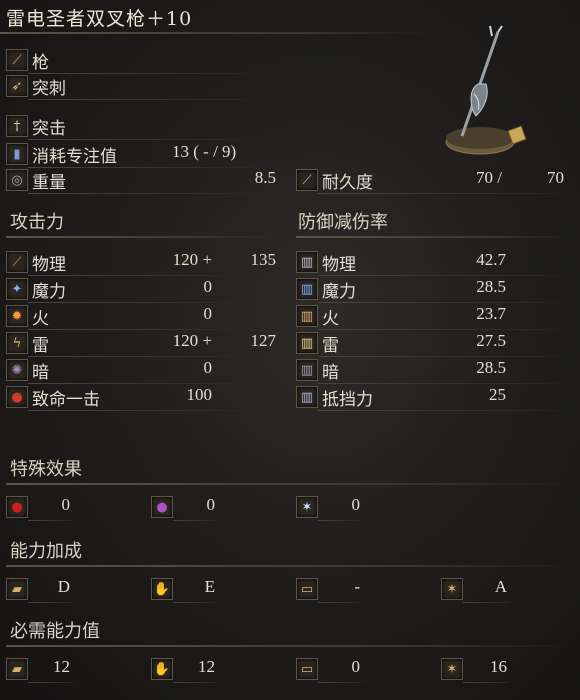 This screenshot has height=700, width=580. What do you see at coordinates (330, 372) in the screenshot?
I see `defense-label: 暗` at bounding box center [330, 372].